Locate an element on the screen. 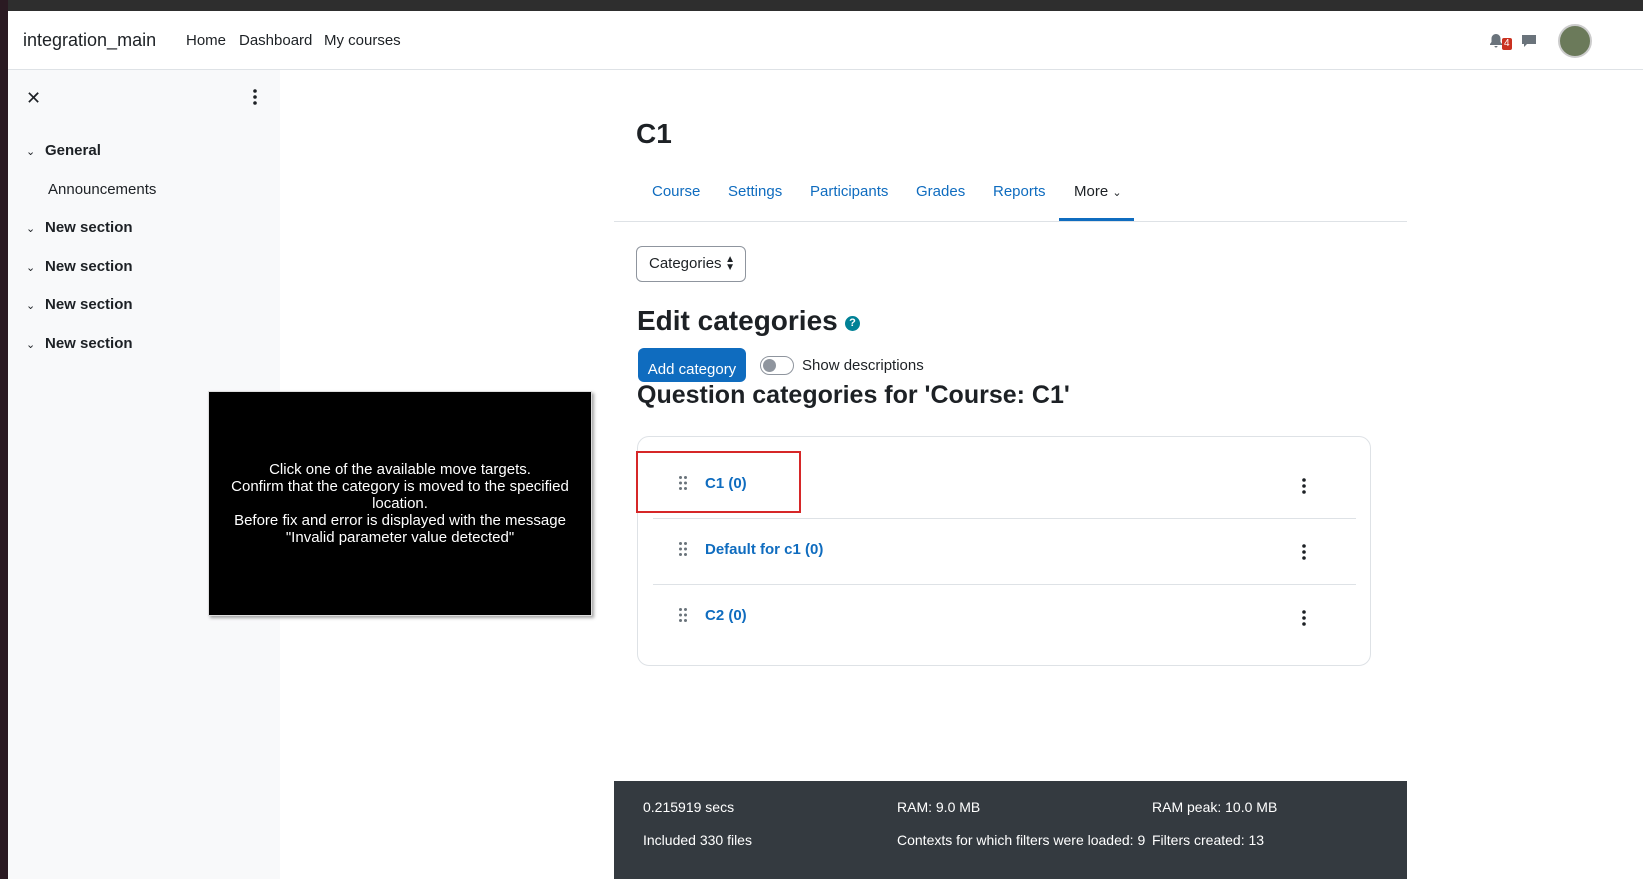 This screenshot has width=1643, height=879. section-label: General is located at coordinates (73, 150).